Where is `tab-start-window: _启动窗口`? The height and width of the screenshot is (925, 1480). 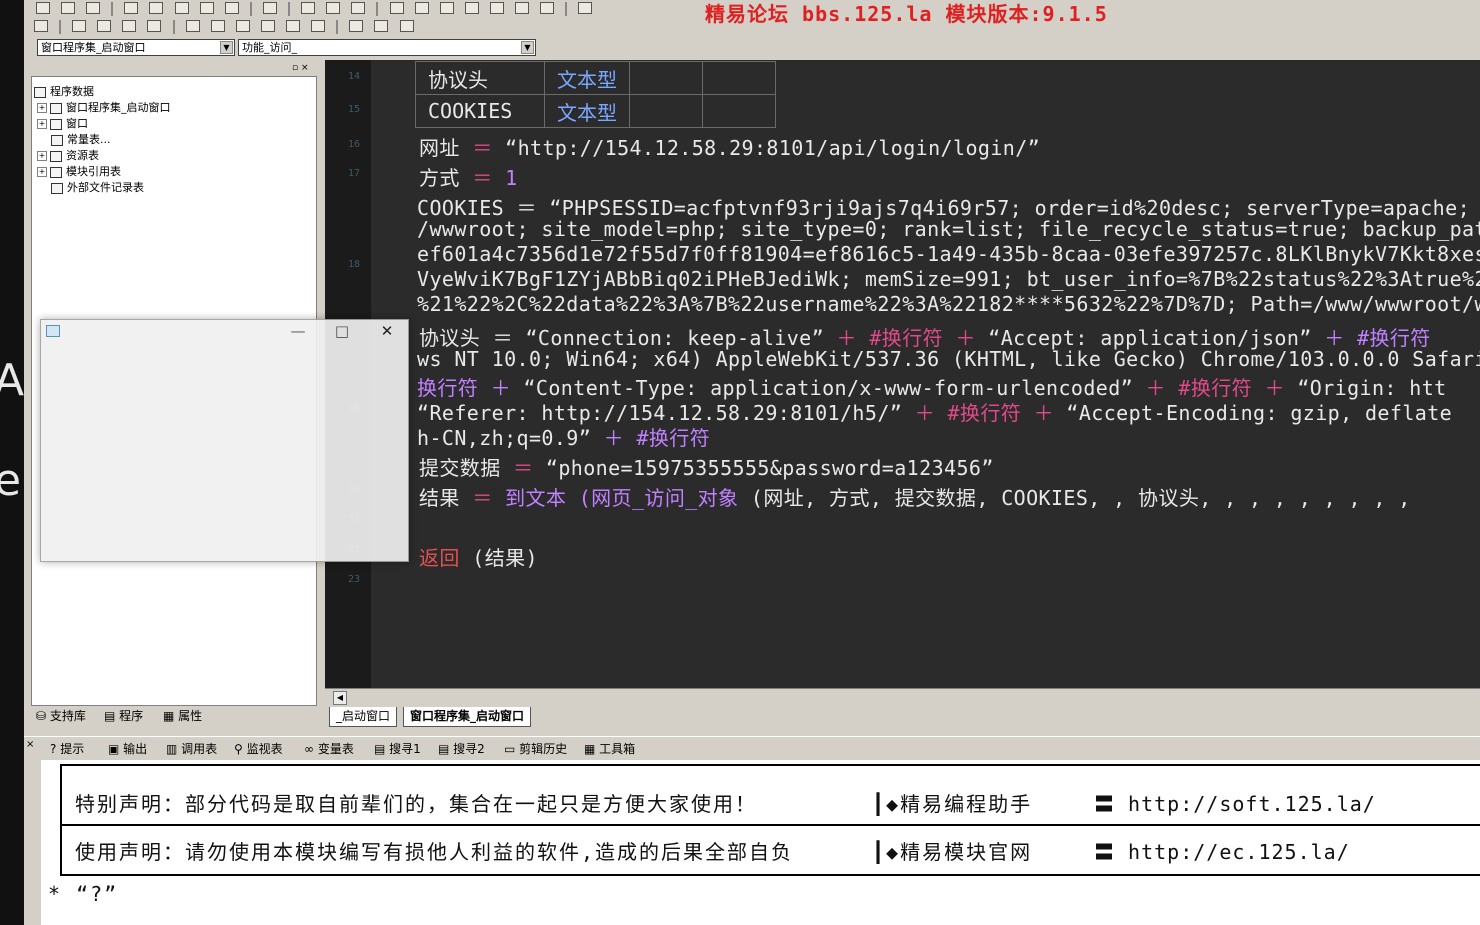 tab-start-window: _启动窗口 is located at coordinates (363, 717).